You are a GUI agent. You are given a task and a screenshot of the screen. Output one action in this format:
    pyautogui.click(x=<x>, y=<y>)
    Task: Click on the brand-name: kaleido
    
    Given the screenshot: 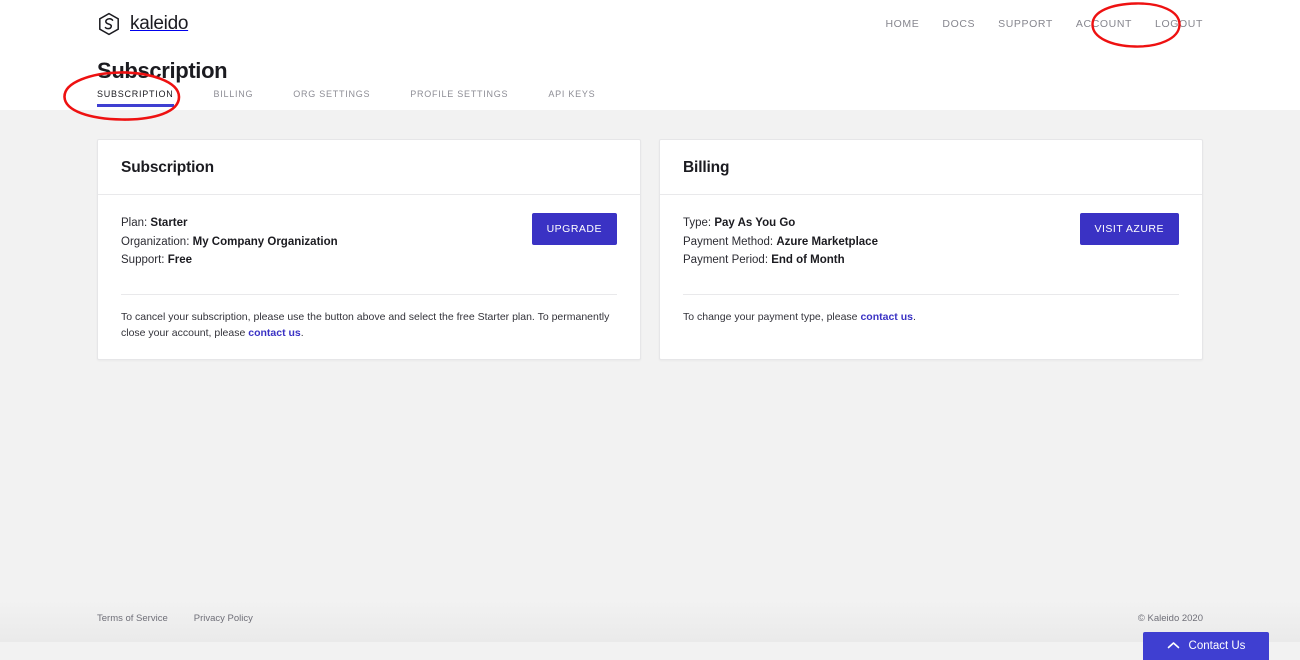 What is the action you would take?
    pyautogui.click(x=159, y=23)
    